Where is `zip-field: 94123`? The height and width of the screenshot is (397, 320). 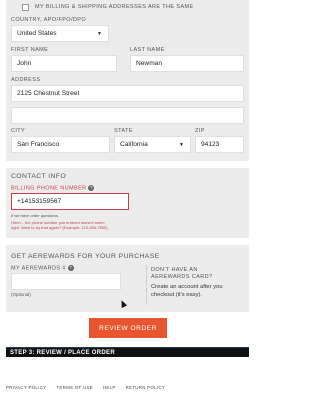
zip-field: 94123 is located at coordinates (219, 144).